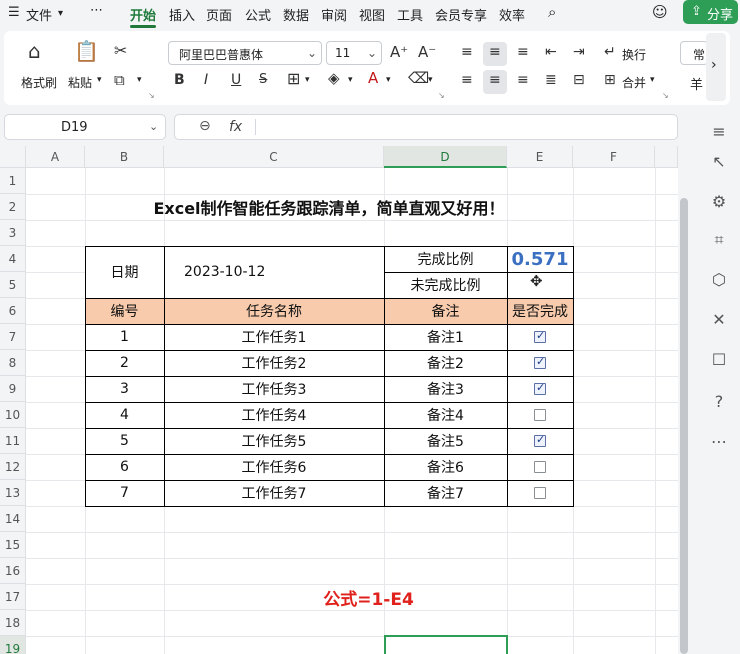  Describe the element at coordinates (445, 259) in the screenshot. I see `done-ratio-label: 完成比例` at that location.